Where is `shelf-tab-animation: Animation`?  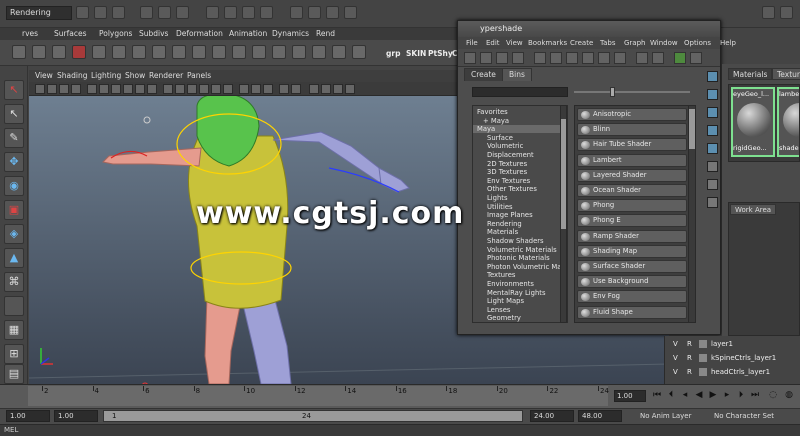
shelf-tab-animation: Animation is located at coordinates (248, 34).